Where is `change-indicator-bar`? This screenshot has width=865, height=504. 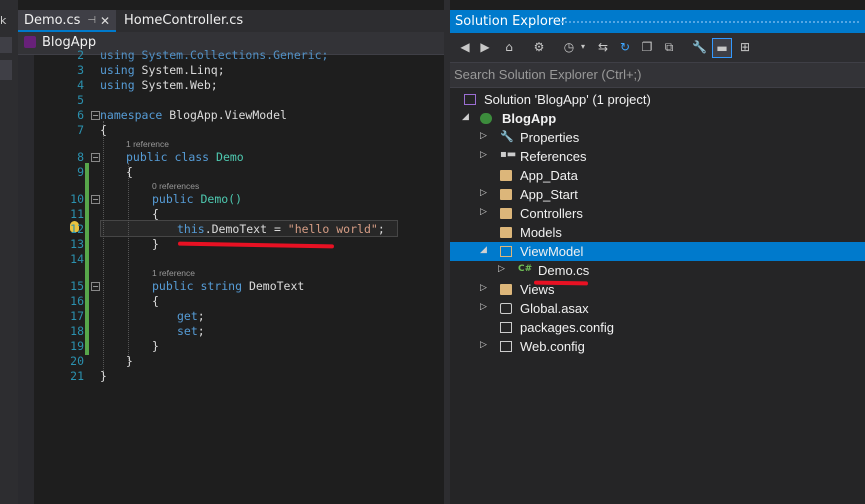
change-indicator-bar is located at coordinates (87, 259).